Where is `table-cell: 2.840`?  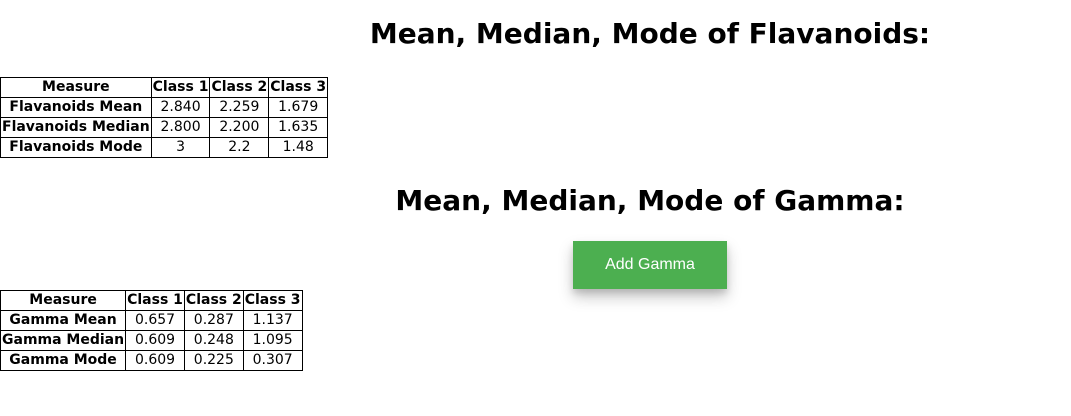
table-cell: 2.840 is located at coordinates (180, 107).